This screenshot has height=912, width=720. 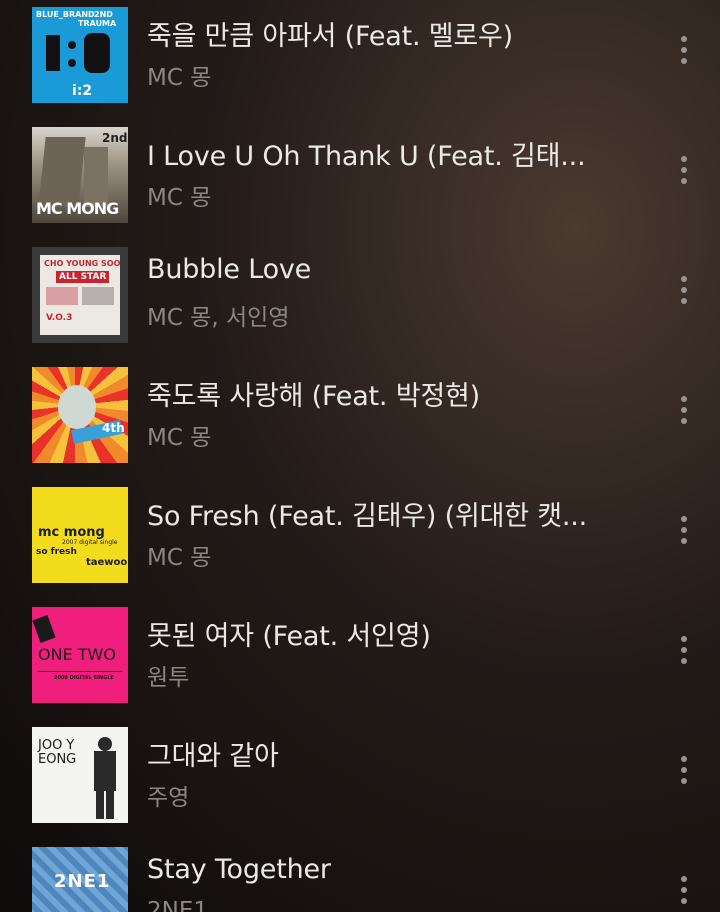 What do you see at coordinates (330, 36) in the screenshot?
I see `track-title: 죽을 만큼 아파서 (Feat. 멜로우)` at bounding box center [330, 36].